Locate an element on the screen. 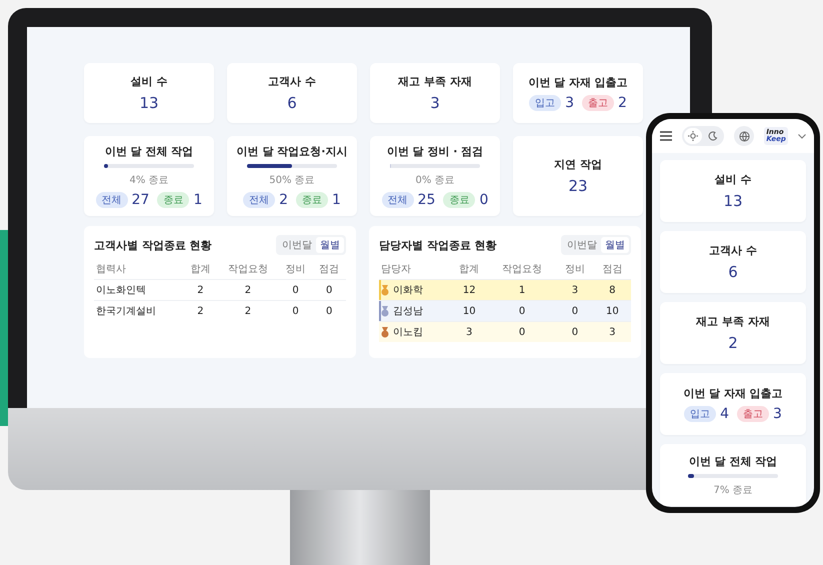 The width and height of the screenshot is (823, 565). in-count: 3 is located at coordinates (569, 103).